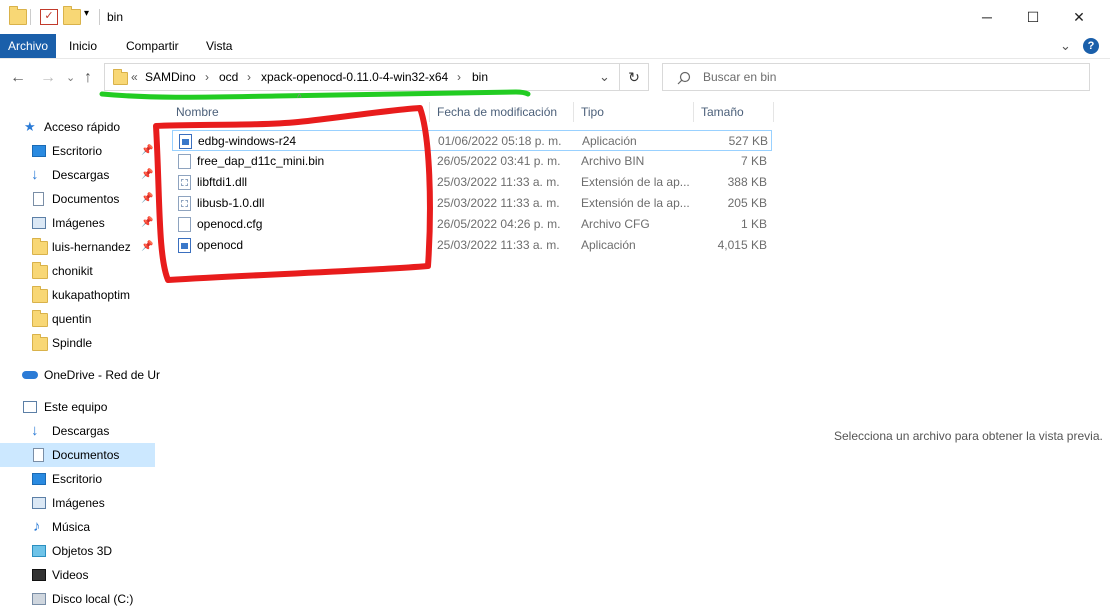  Describe the element at coordinates (500, 141) in the screenshot. I see `file-date: 01/06/2022 05:18 p. m.` at that location.